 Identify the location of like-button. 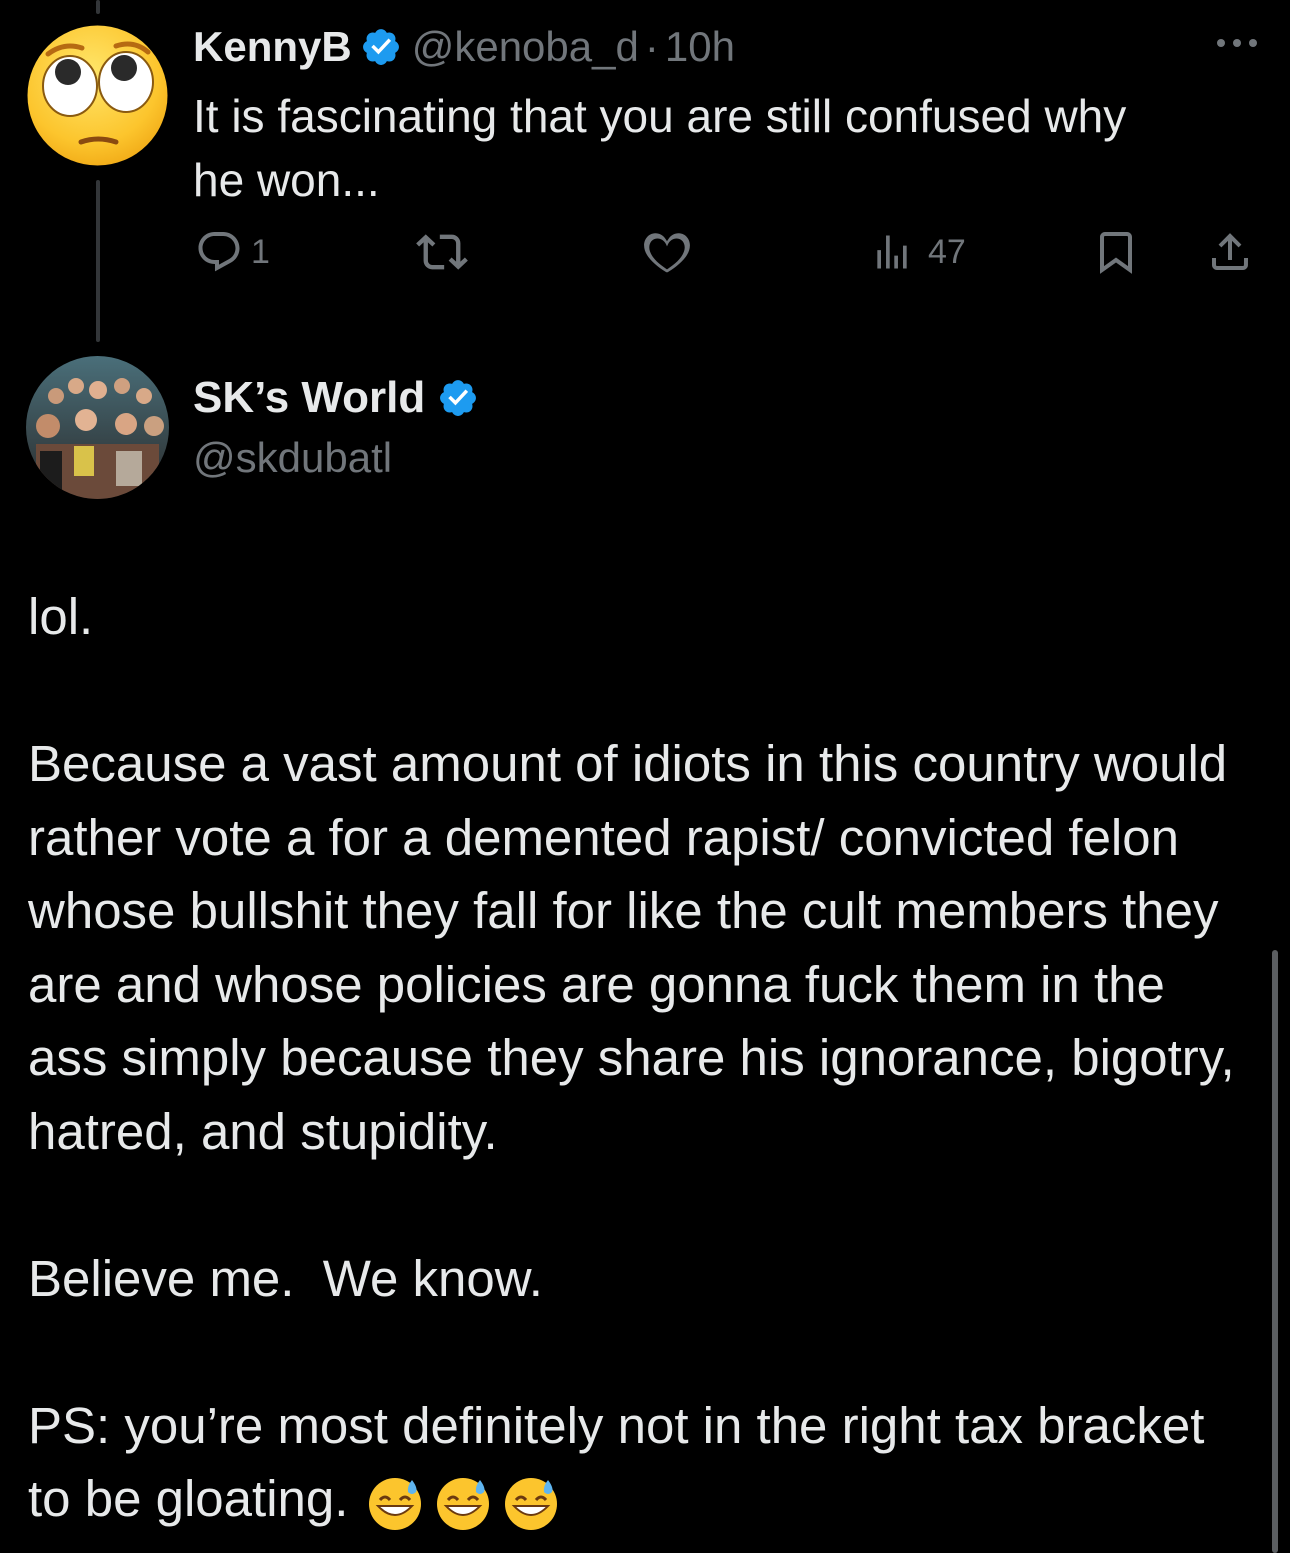
(667, 252).